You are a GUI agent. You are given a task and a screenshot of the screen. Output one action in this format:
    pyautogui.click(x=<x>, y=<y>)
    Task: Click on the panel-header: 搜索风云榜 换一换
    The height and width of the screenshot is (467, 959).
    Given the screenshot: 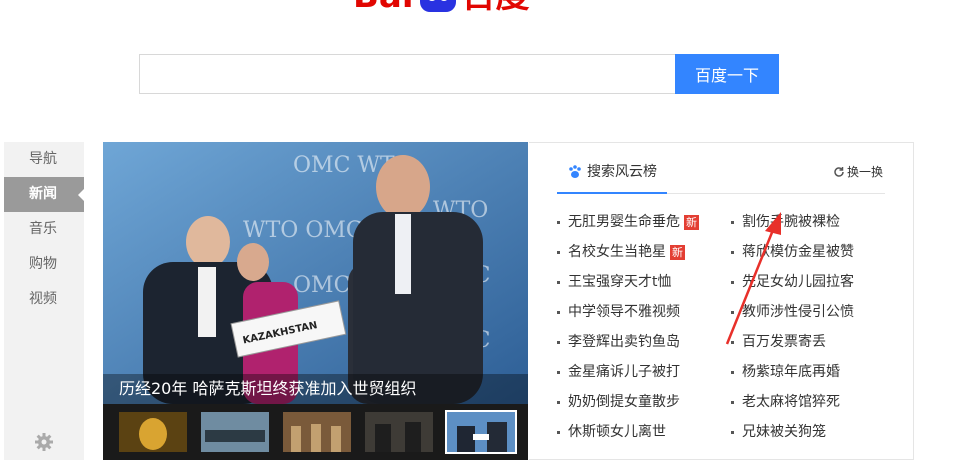 What is the action you would take?
    pyautogui.click(x=721, y=176)
    